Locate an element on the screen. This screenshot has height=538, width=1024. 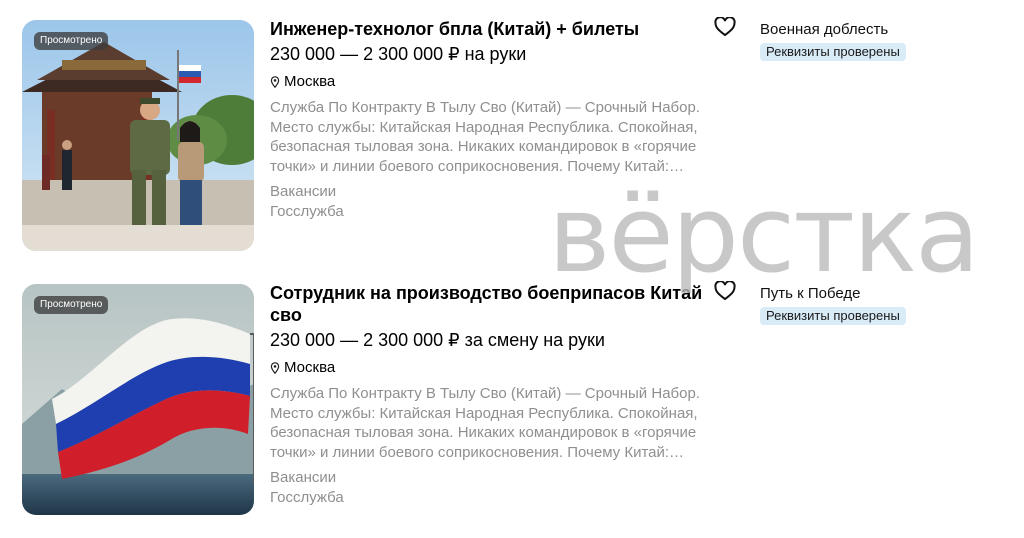
seller-block: Путь к Победе Реквизиты проверены is located at coordinates (833, 304).